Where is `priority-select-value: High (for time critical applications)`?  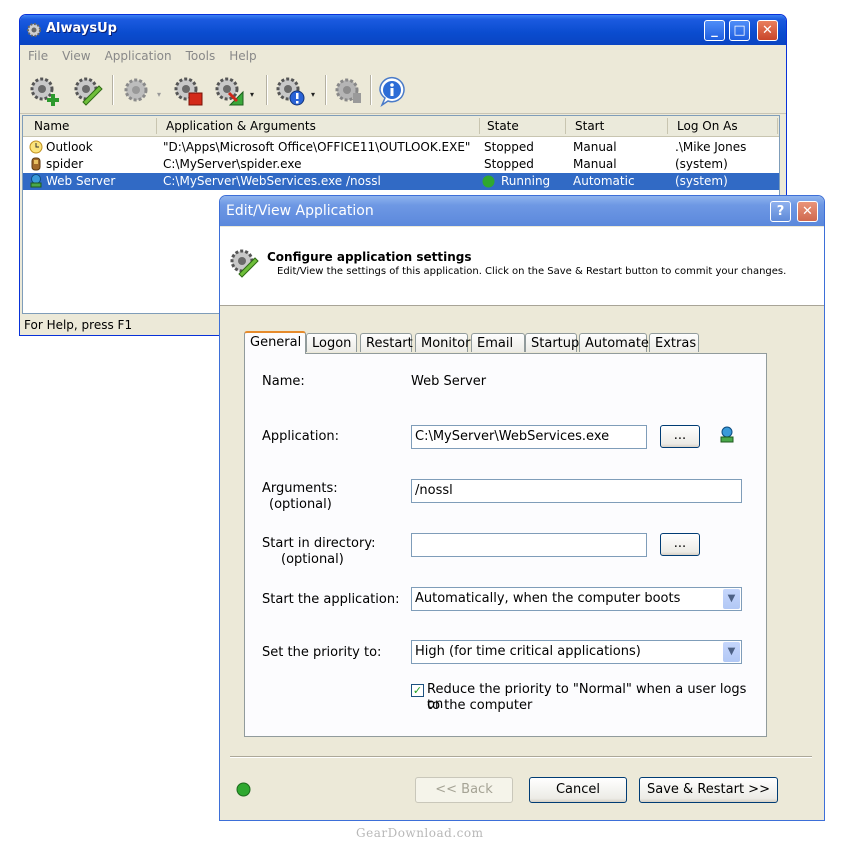 priority-select-value: High (for time critical applications) is located at coordinates (528, 651).